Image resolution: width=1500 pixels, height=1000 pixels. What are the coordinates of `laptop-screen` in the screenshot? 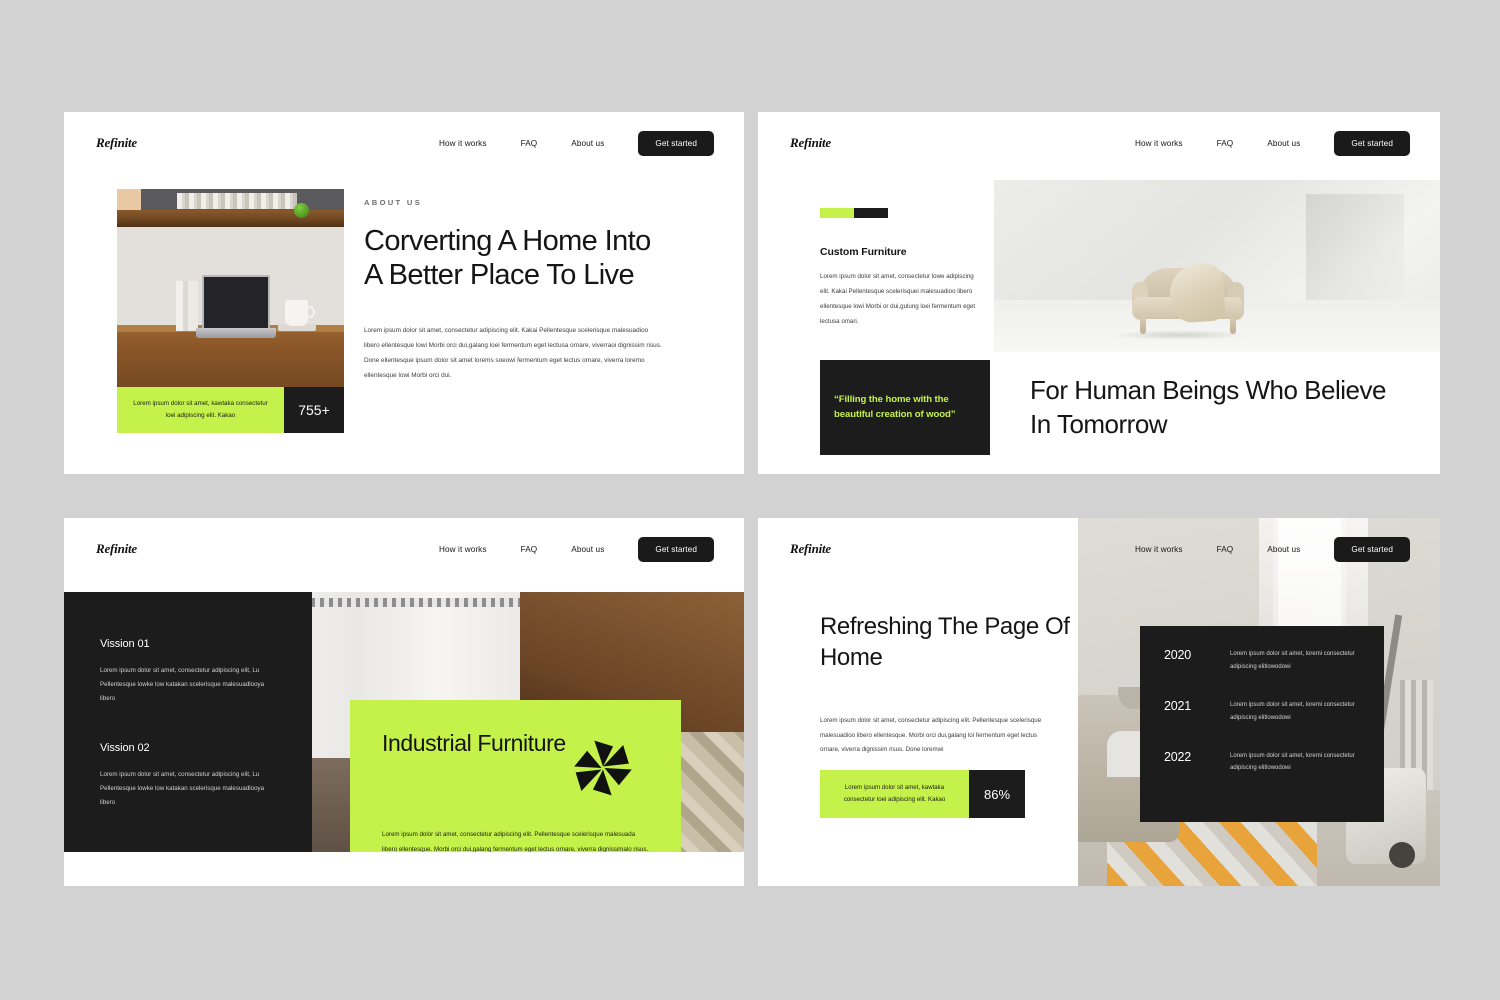 It's located at (236, 301).